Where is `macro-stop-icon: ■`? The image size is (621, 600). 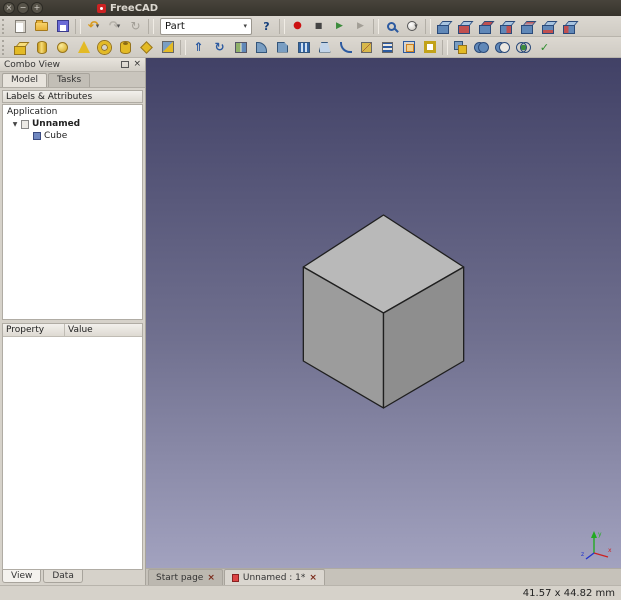 macro-stop-icon: ■ is located at coordinates (318, 25).